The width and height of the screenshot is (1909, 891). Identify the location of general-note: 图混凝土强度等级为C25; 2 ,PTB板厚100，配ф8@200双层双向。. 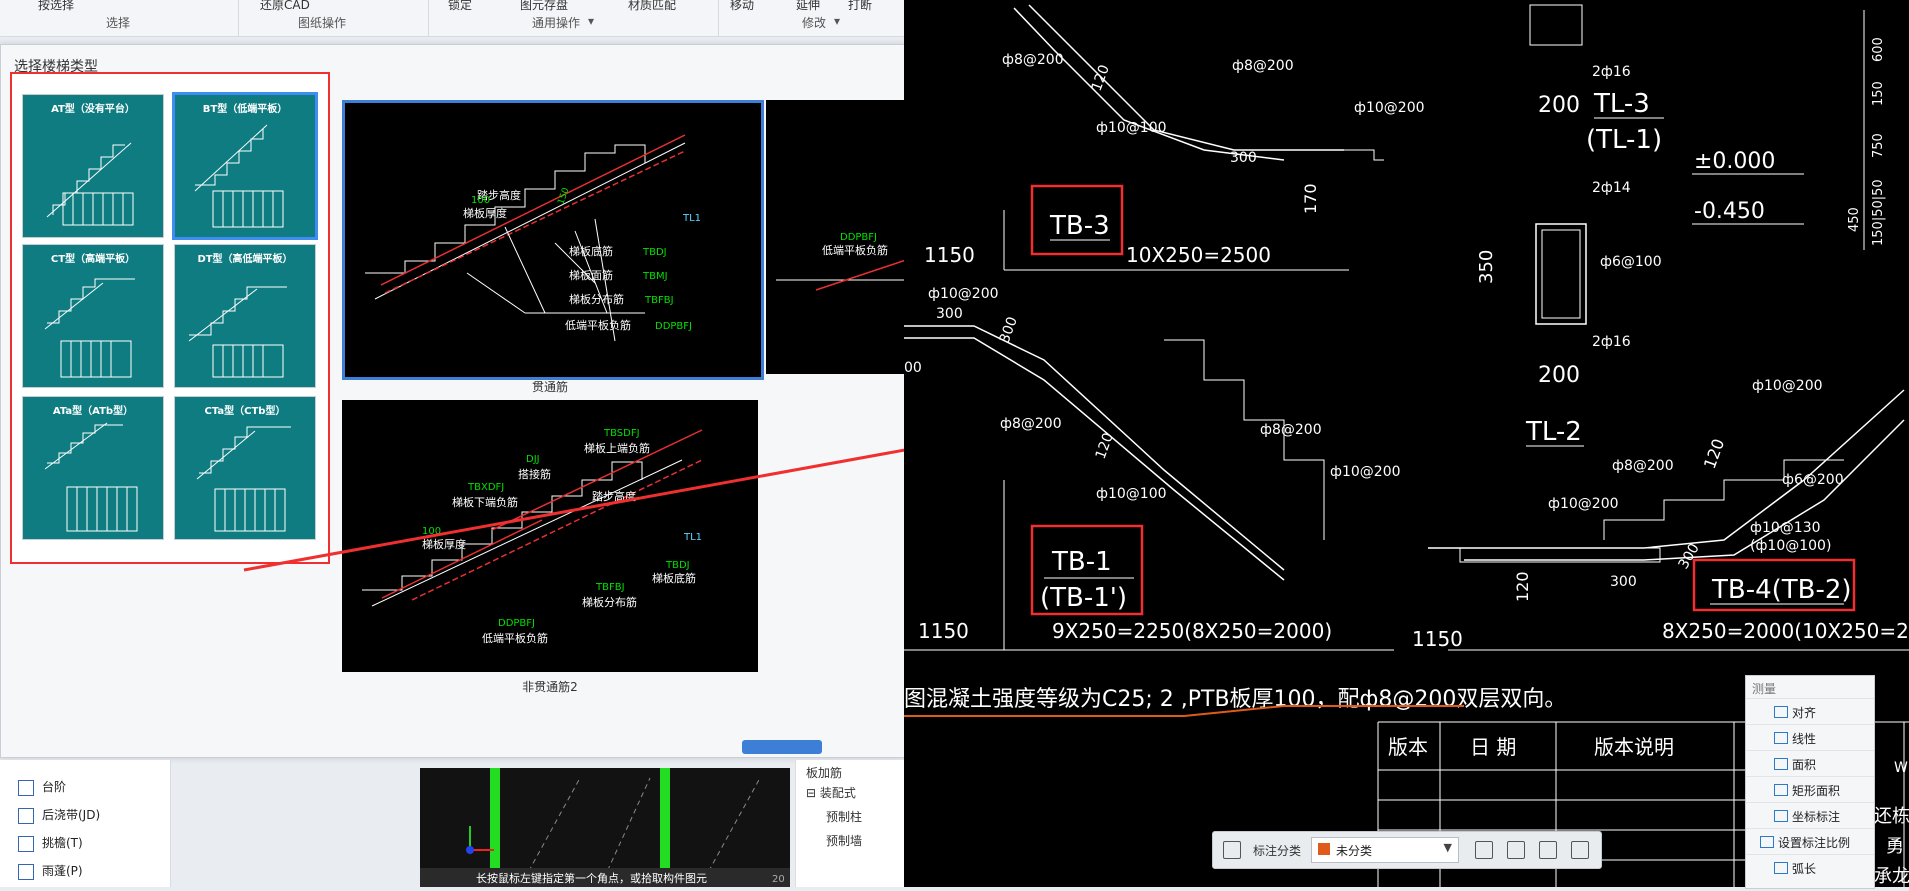
(1235, 699).